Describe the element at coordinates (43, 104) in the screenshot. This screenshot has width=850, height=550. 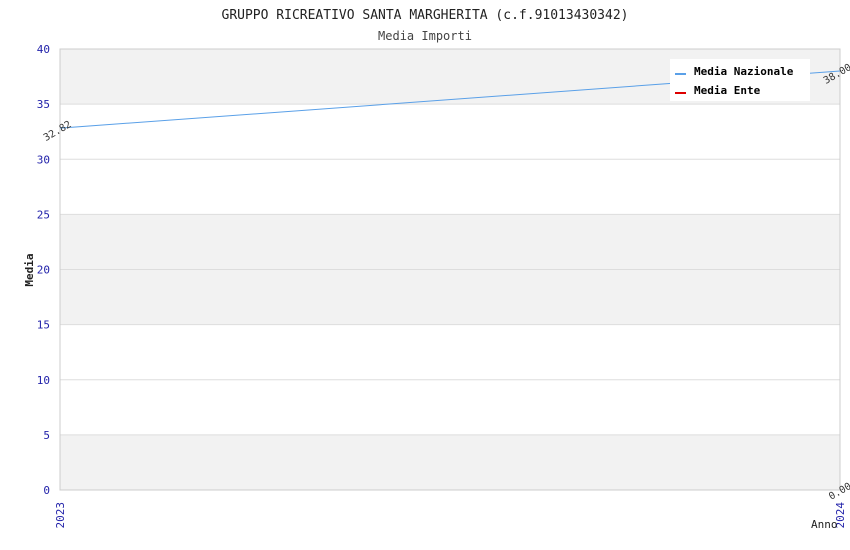
I see `y-tick-label: 35` at that location.